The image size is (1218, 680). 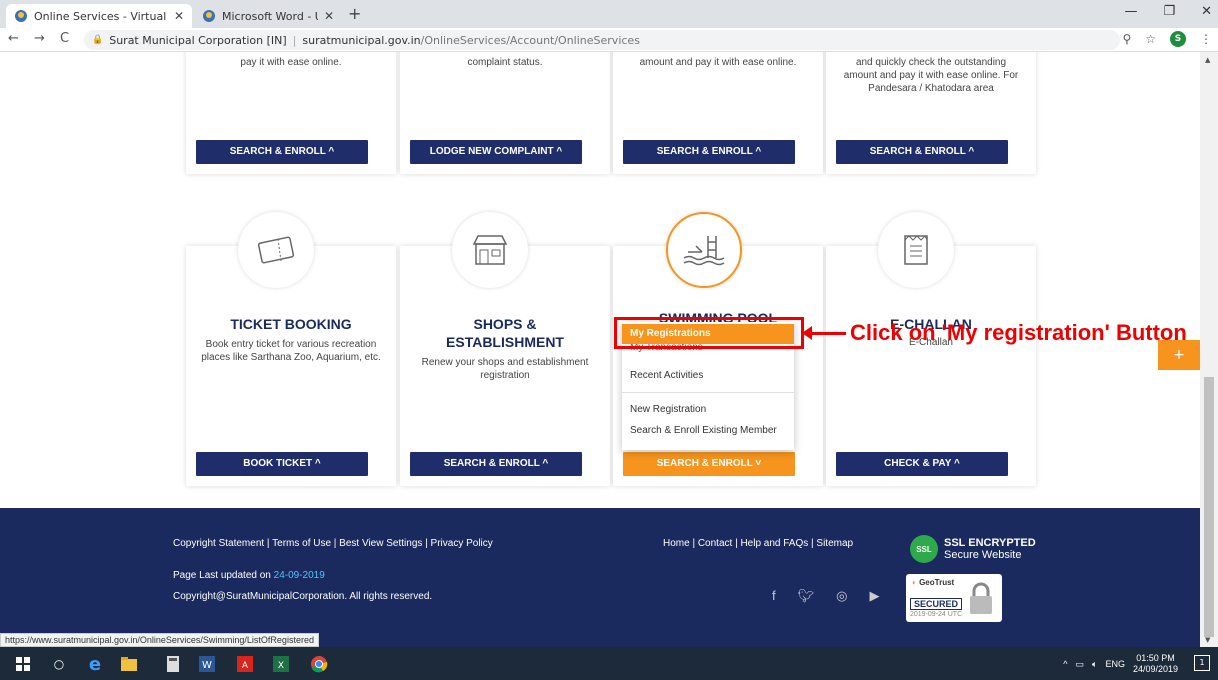 I want to click on svg-text: W, so click(x=207, y=665).